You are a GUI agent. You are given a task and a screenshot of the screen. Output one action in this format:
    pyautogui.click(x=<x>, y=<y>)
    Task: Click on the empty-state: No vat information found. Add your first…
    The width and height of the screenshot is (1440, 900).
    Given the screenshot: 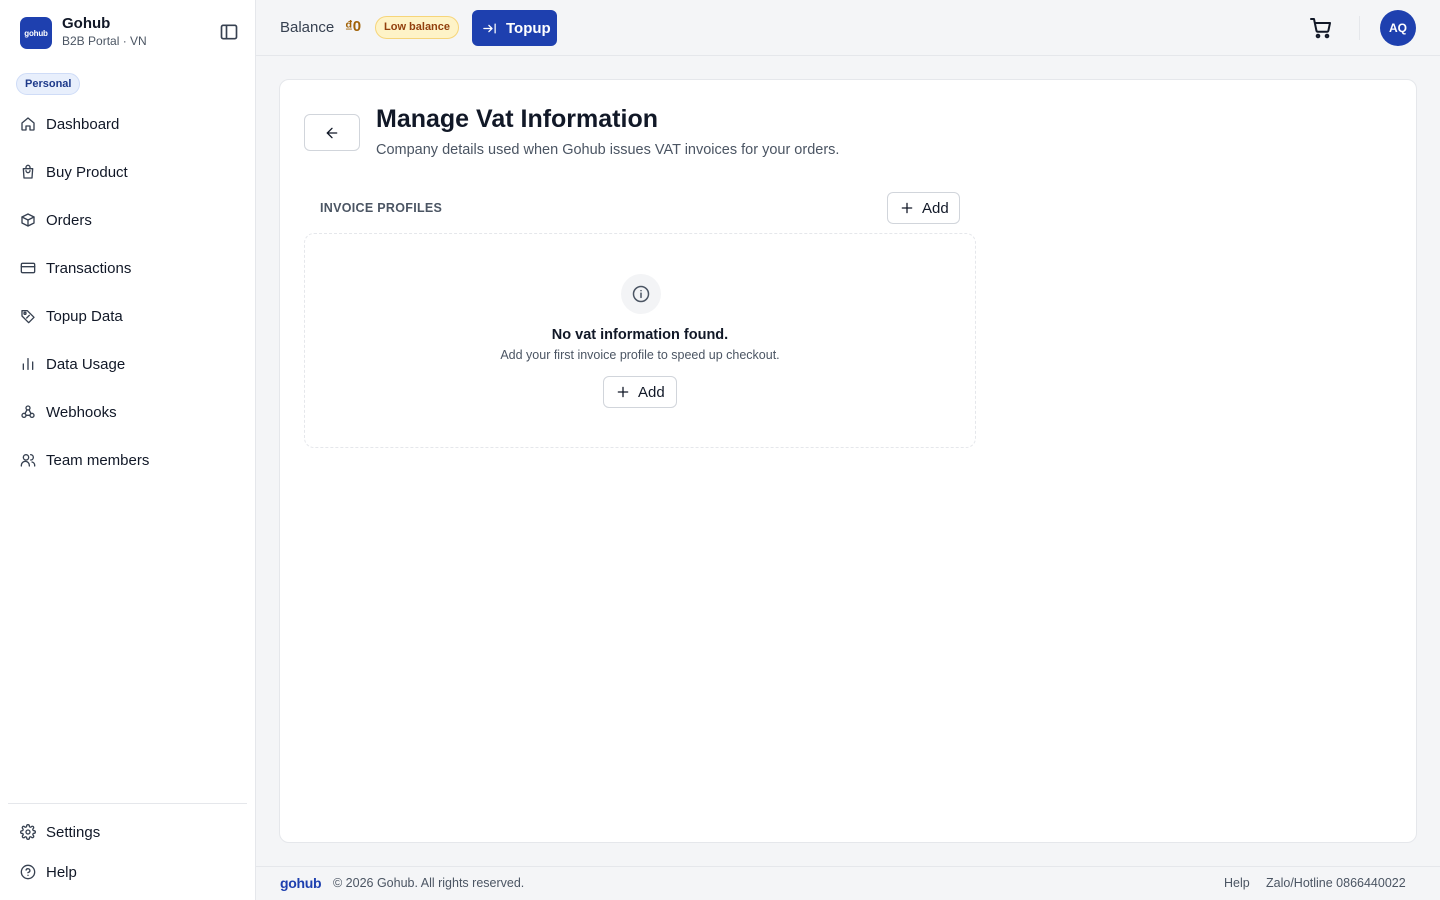 What is the action you would take?
    pyautogui.click(x=640, y=340)
    